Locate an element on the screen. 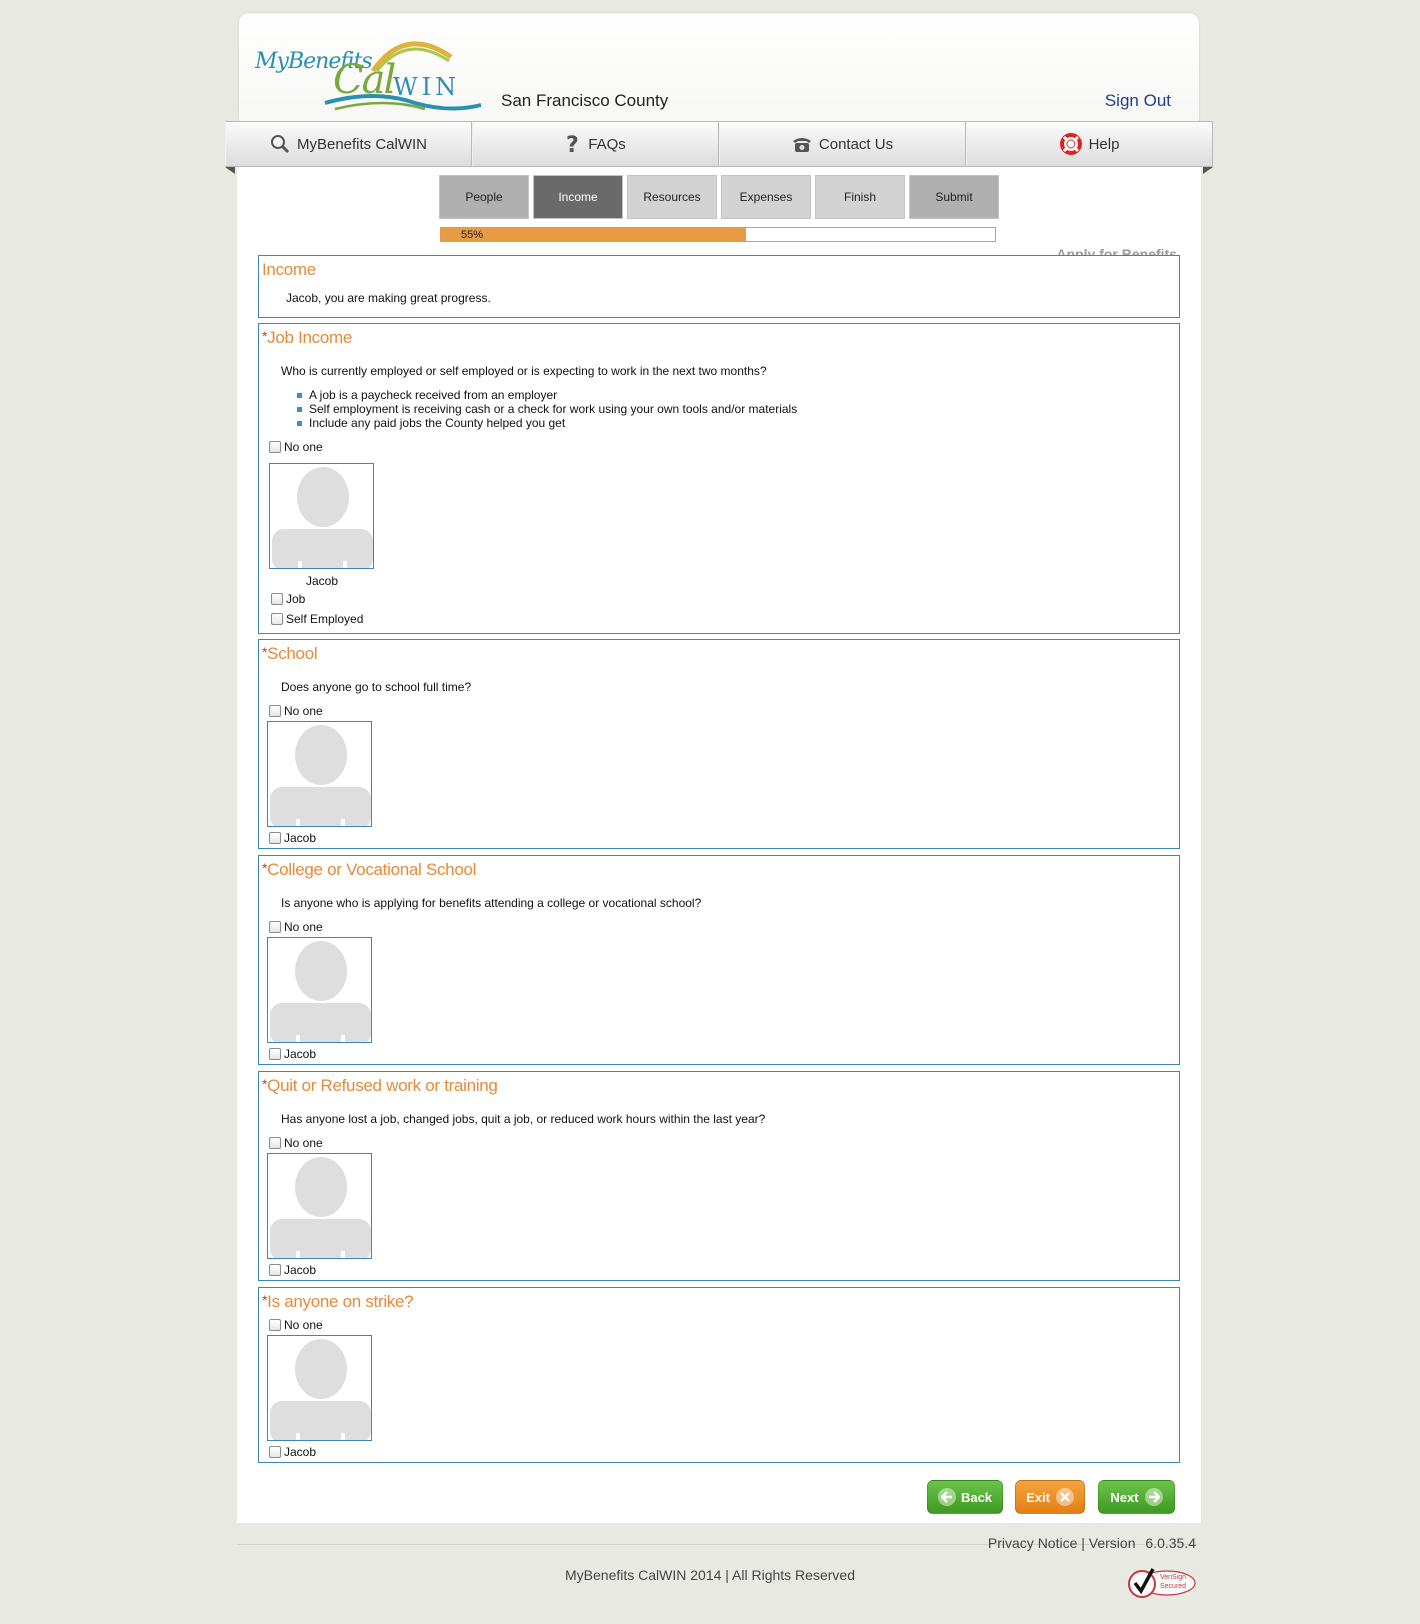 The height and width of the screenshot is (1624, 1420). version-number: 6.0.35.4 is located at coordinates (1170, 1543).